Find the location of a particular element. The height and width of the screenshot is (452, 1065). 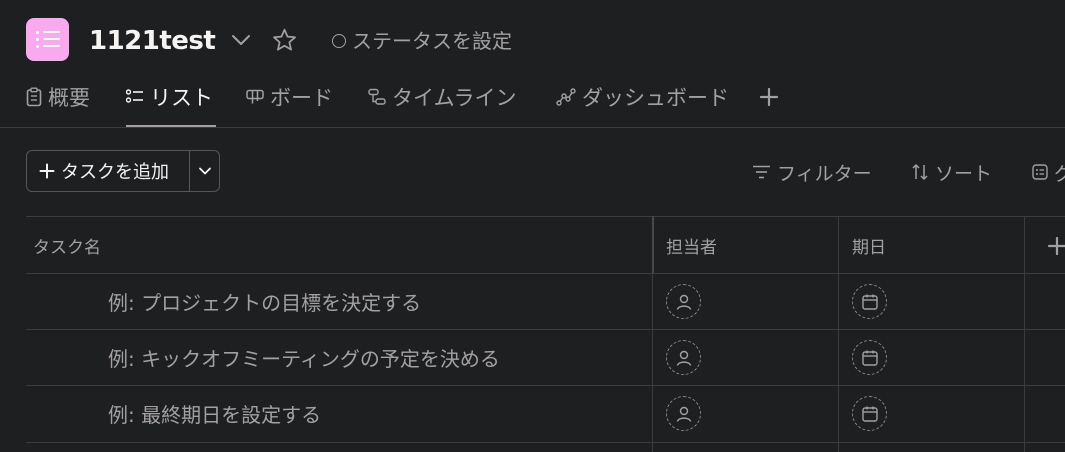

add-task-label: タスクを追加 is located at coordinates (115, 172).